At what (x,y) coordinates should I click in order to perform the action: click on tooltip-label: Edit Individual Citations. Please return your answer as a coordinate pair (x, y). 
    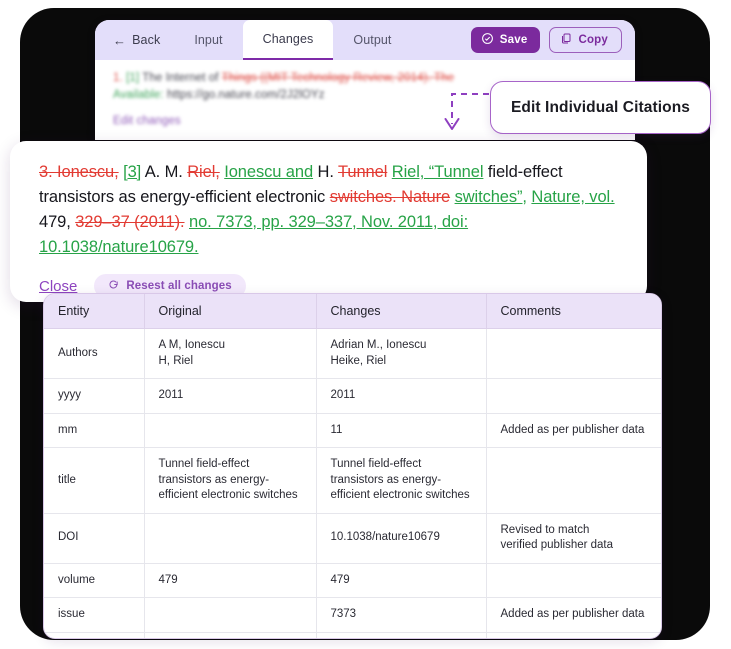
    Looking at the image, I should click on (600, 107).